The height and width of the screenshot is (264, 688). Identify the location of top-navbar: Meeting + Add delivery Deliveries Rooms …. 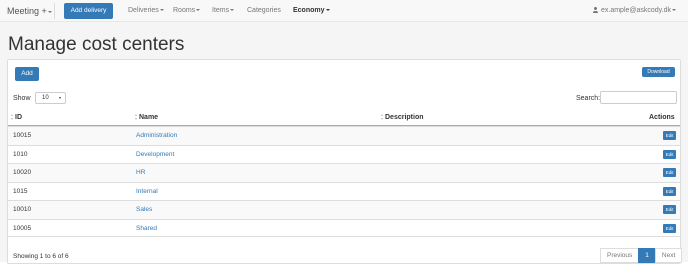
(344, 11).